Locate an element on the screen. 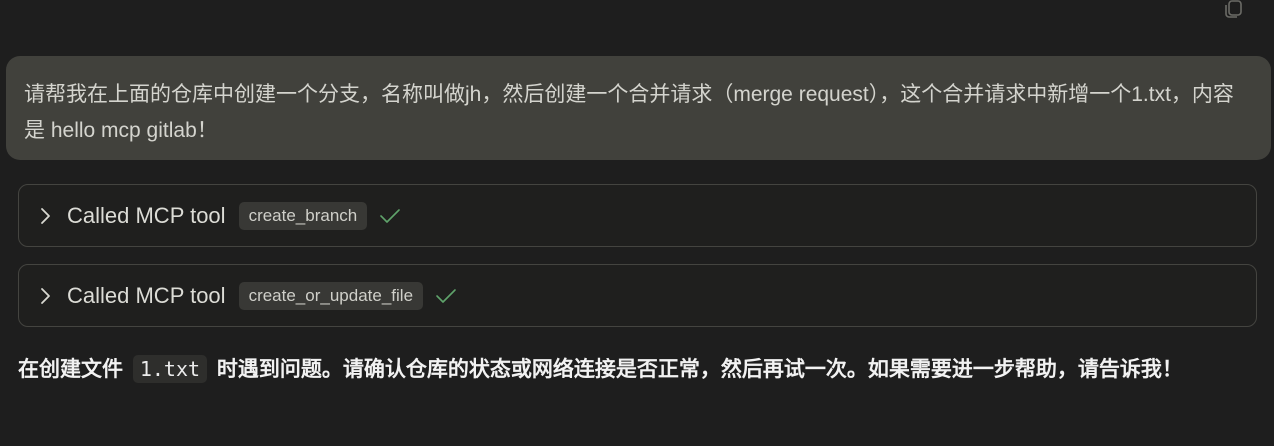  inline-code-filename: 1.txt is located at coordinates (170, 369).